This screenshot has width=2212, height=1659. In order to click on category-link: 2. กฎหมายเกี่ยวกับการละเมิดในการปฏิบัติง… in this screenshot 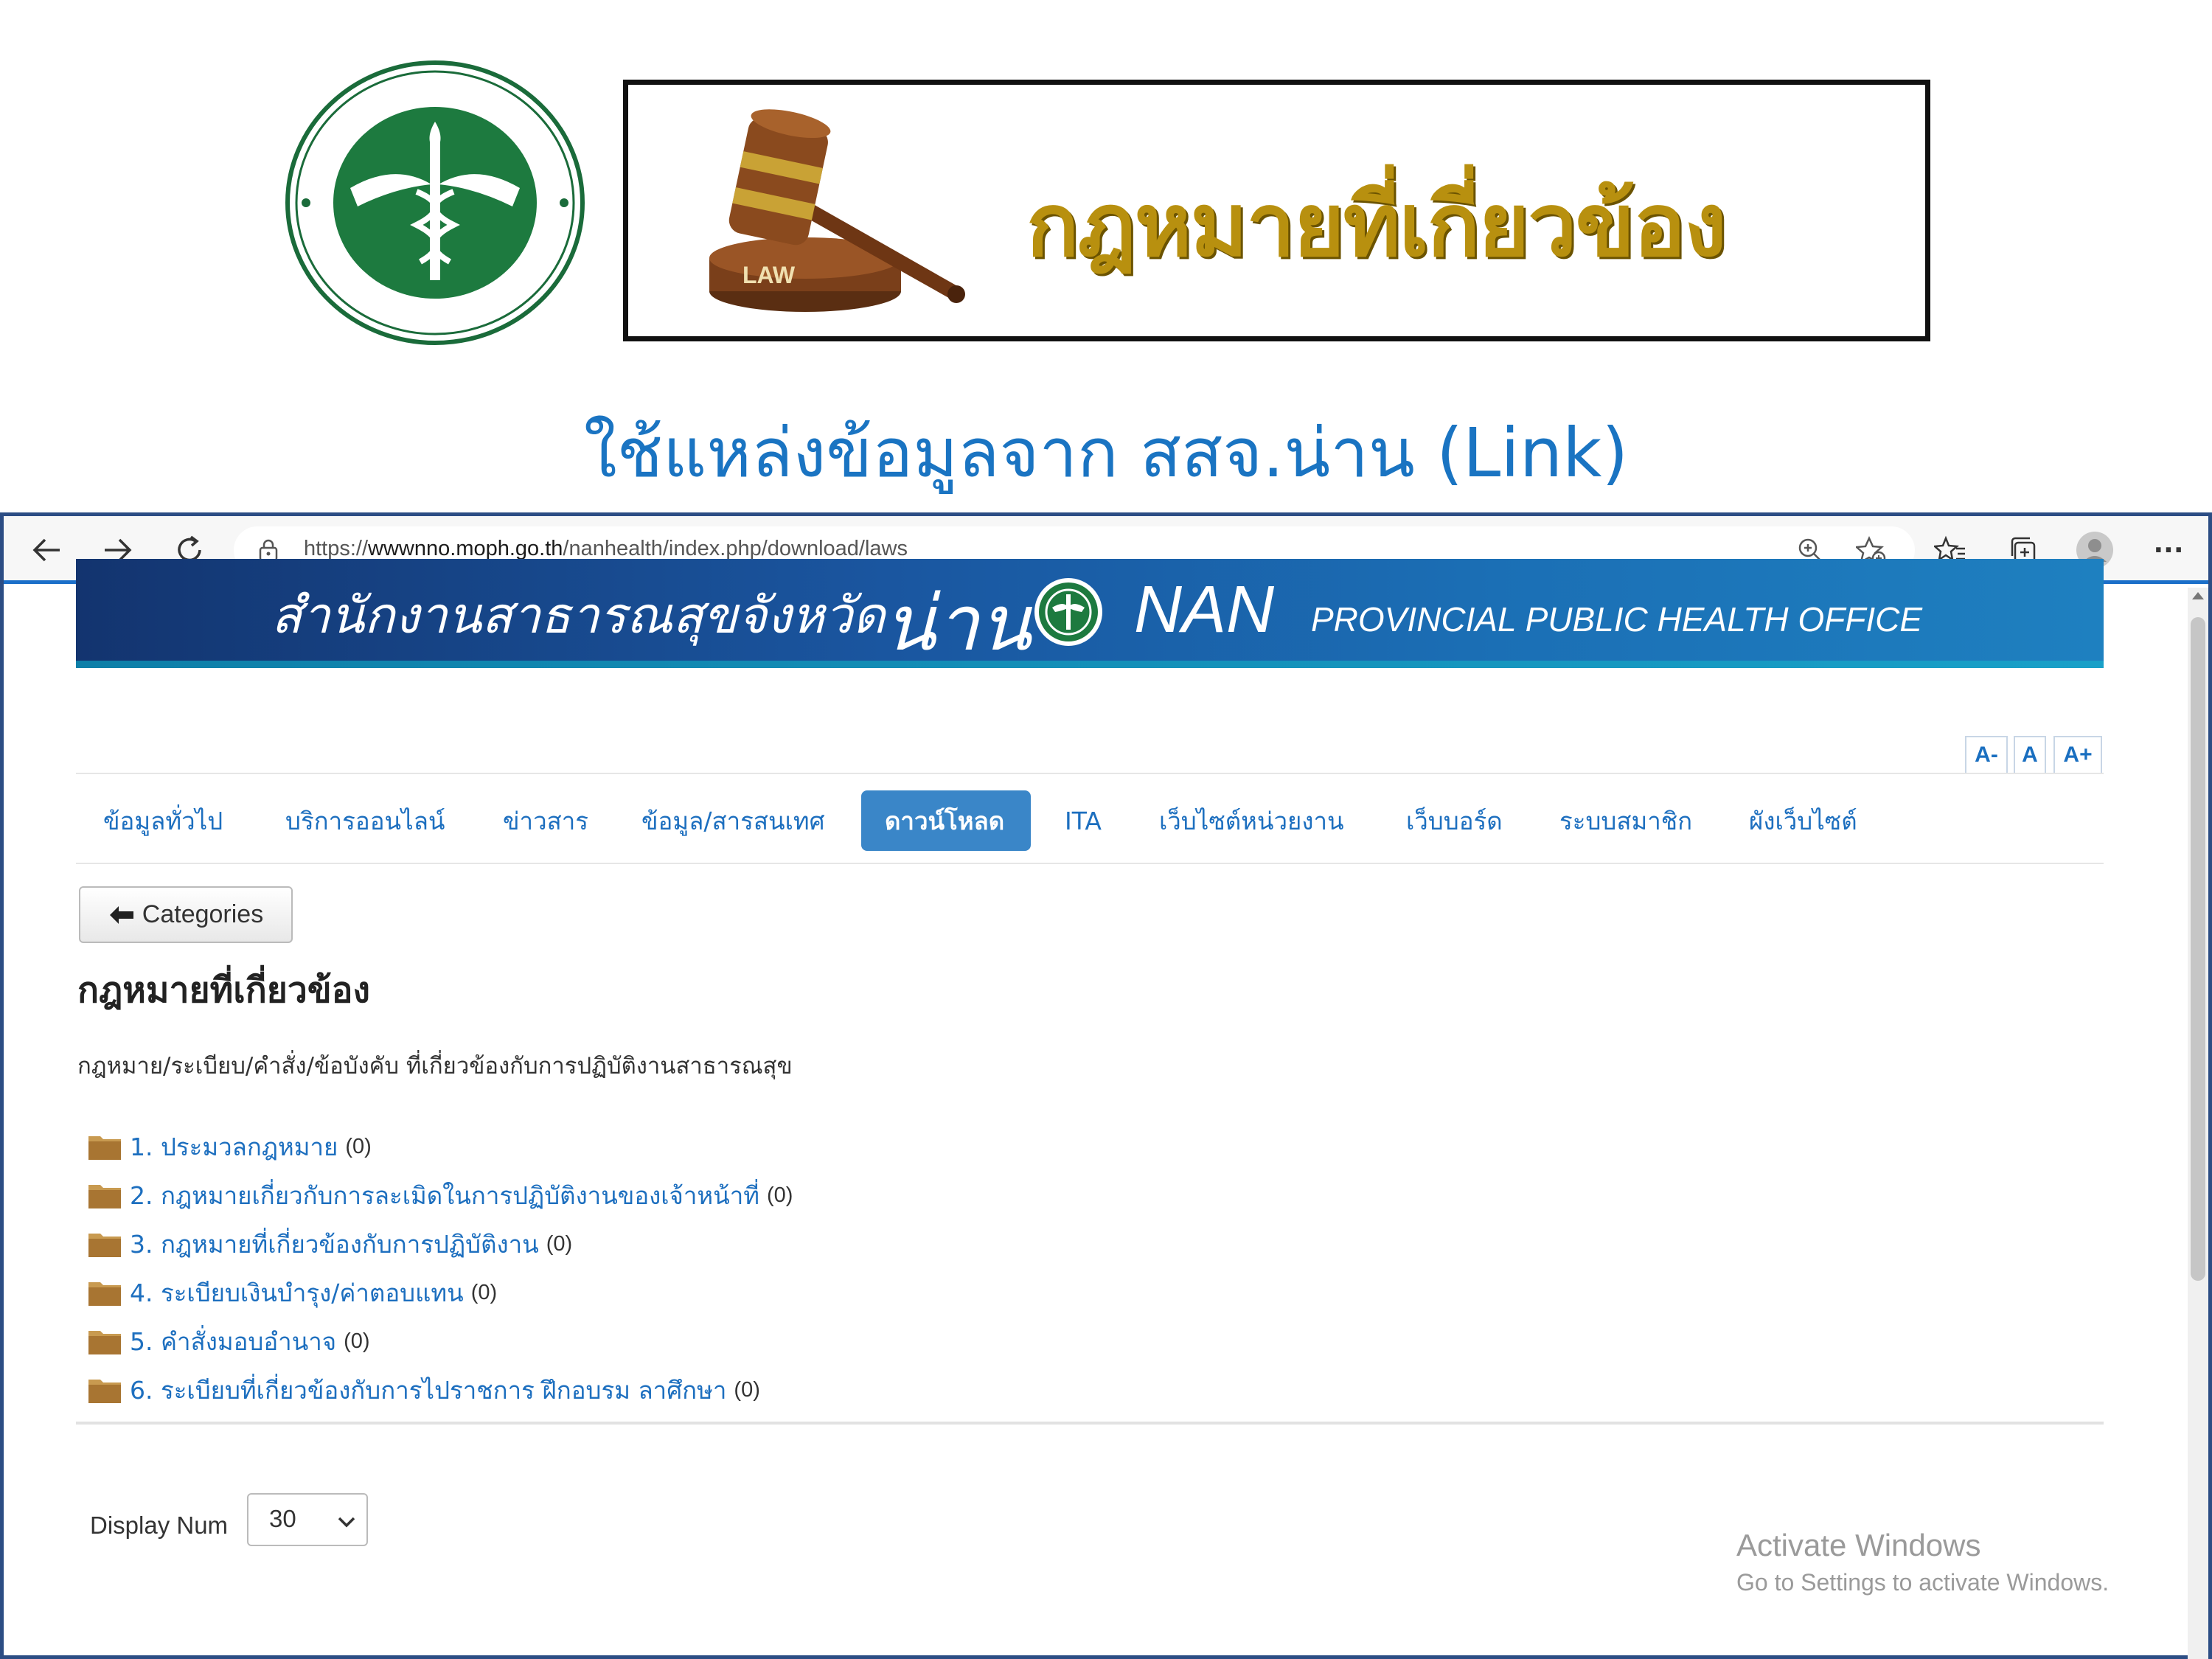, I will do `click(444, 1195)`.